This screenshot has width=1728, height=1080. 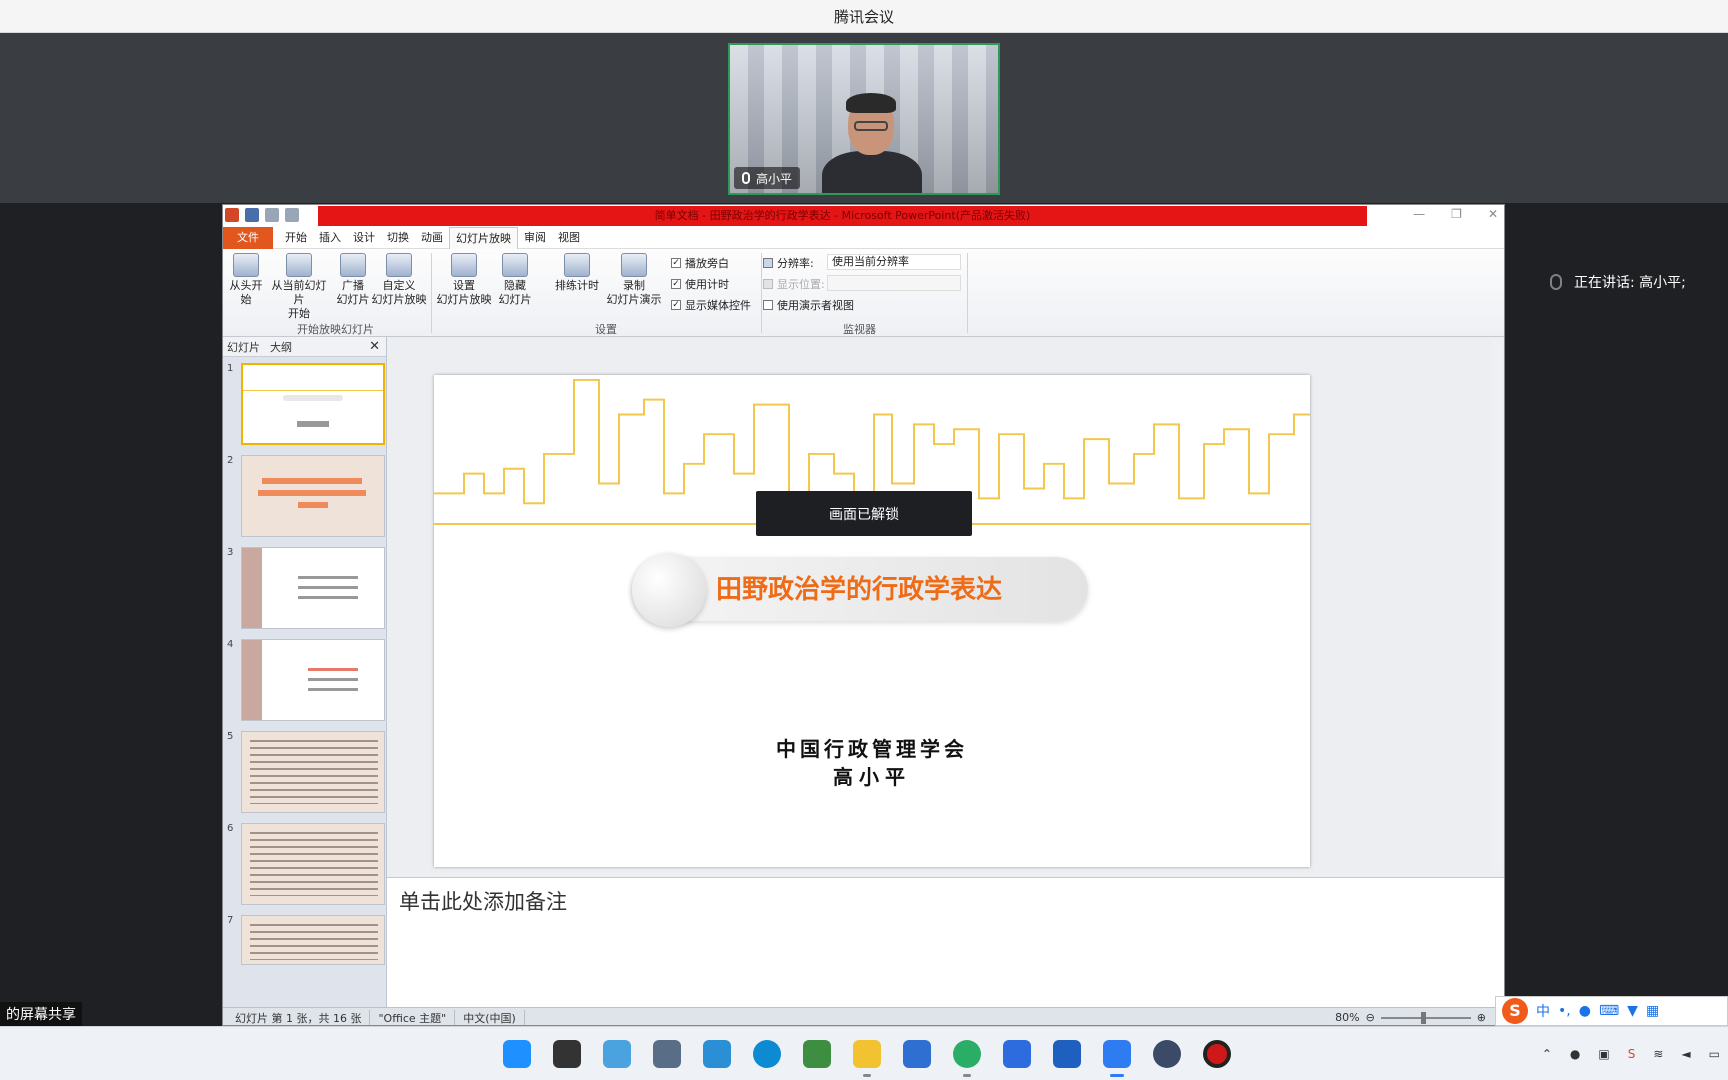 What do you see at coordinates (917, 1054) in the screenshot?
I see `calendar-icon` at bounding box center [917, 1054].